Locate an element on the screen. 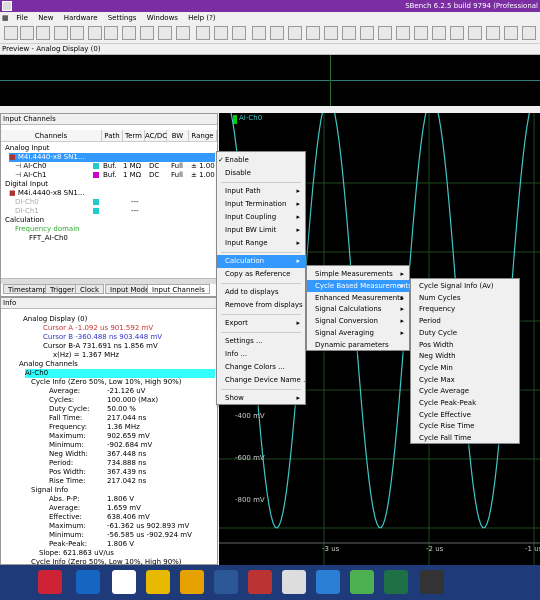 Image resolution: width=540 pixels, height=600 pixels. cursor-ba-row: Cursor B-A 731.691 ns 1.856 mV is located at coordinates (100, 346).